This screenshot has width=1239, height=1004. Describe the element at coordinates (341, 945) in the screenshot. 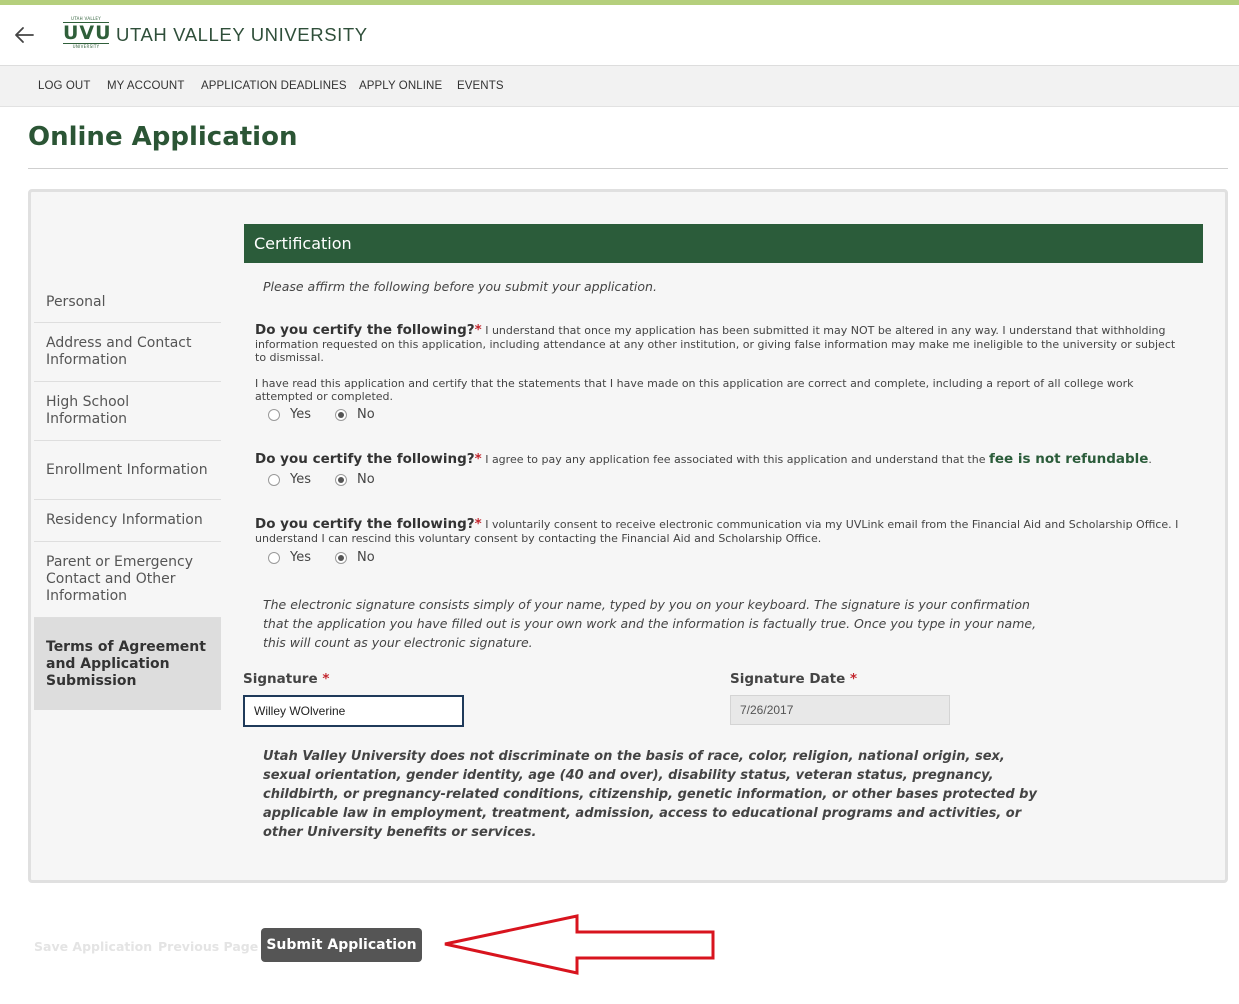

I see `submit-application-button: Submit Application` at that location.